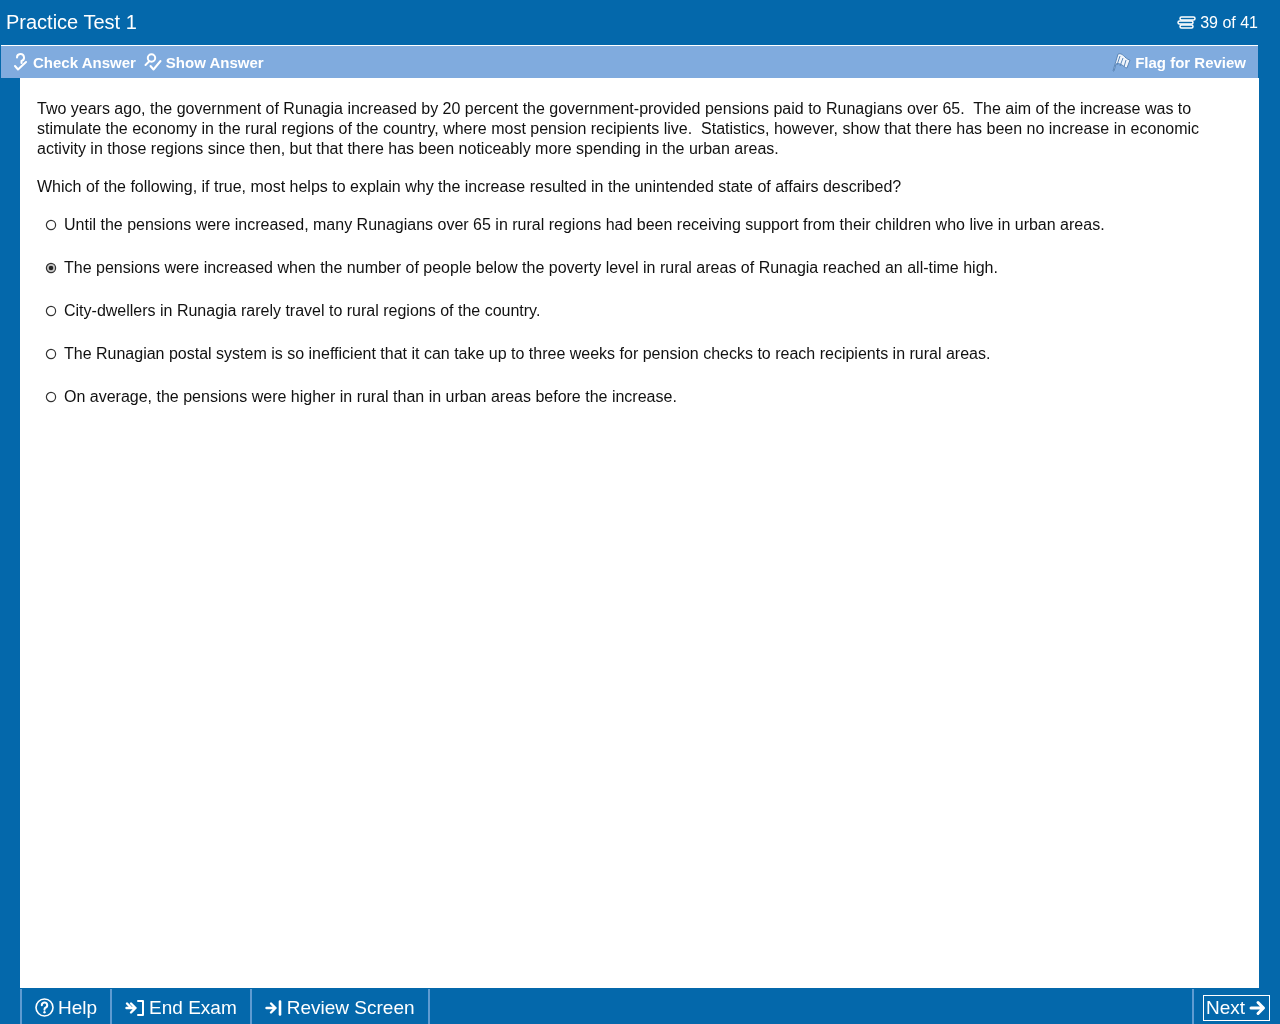  Describe the element at coordinates (470, 187) in the screenshot. I see `question-stem: Which of the following, if true, most helps to explain why the increase resulted in the unintended state of affairs described?` at that location.